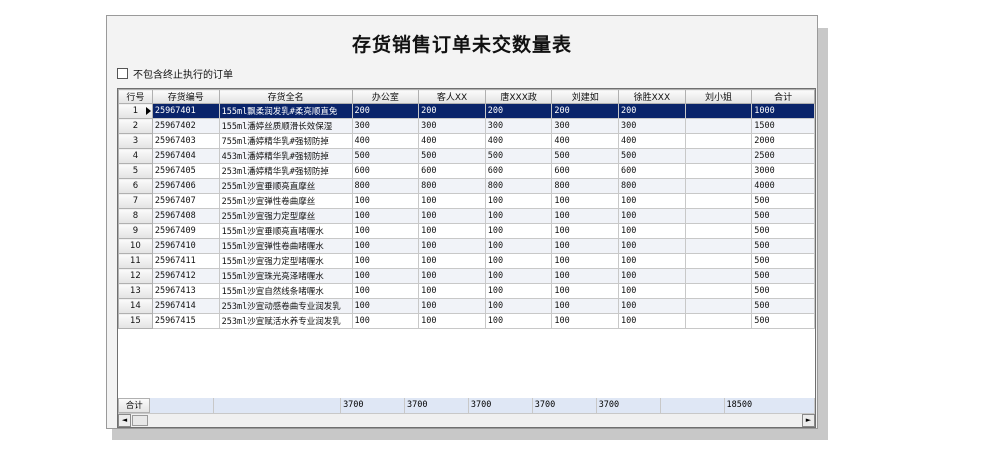 The image size is (1000, 456). I want to click on column-header-xu-sheng: 徐胜XXX, so click(652, 96).